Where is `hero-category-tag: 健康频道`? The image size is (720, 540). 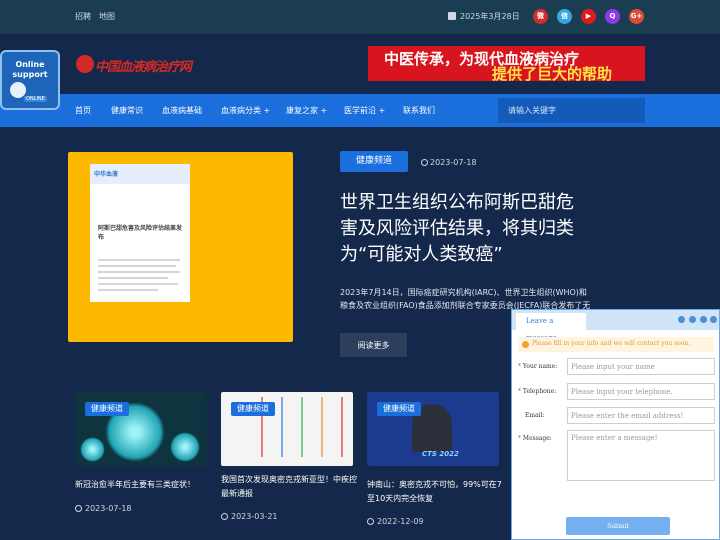
hero-category-tag: 健康频道 is located at coordinates (374, 161).